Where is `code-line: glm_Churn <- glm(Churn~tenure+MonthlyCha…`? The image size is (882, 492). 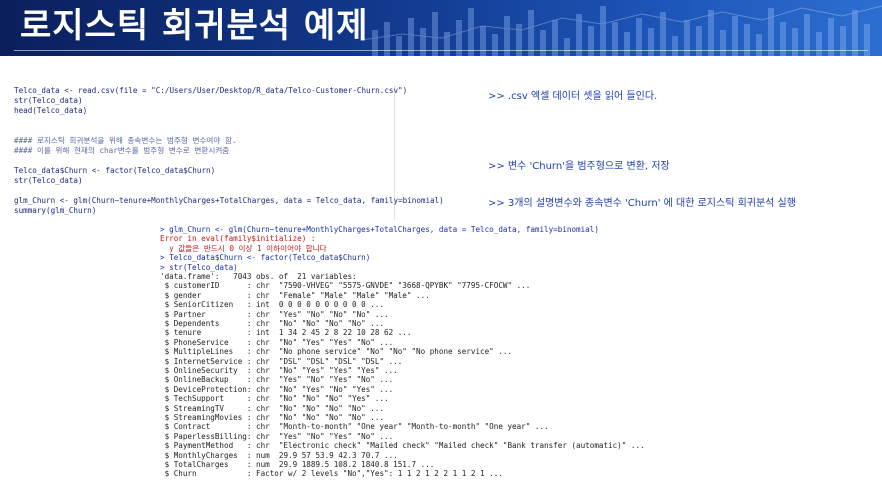 code-line: glm_Churn <- glm(Churn~tenure+MonthlyCha… is located at coordinates (229, 200).